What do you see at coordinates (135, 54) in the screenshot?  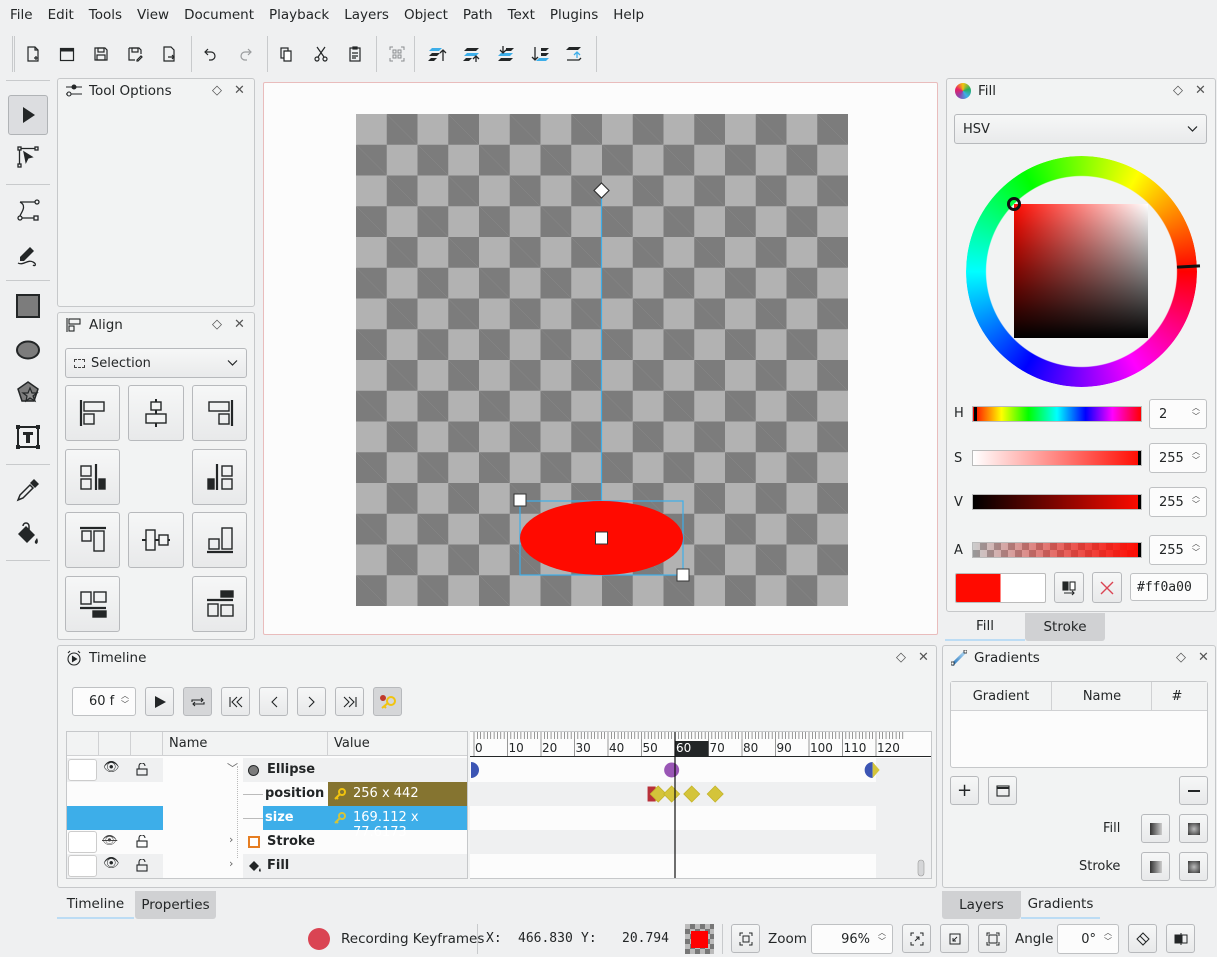 I see `save-as-button` at bounding box center [135, 54].